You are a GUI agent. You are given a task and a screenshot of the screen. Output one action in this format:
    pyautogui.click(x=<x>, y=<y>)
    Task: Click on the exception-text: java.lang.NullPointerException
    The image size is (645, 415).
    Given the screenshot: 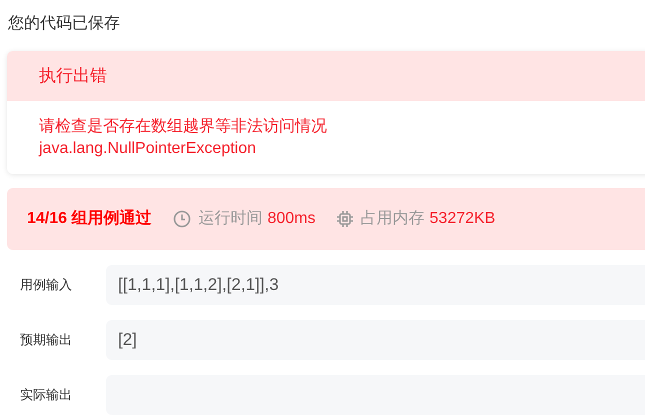 What is the action you would take?
    pyautogui.click(x=147, y=149)
    